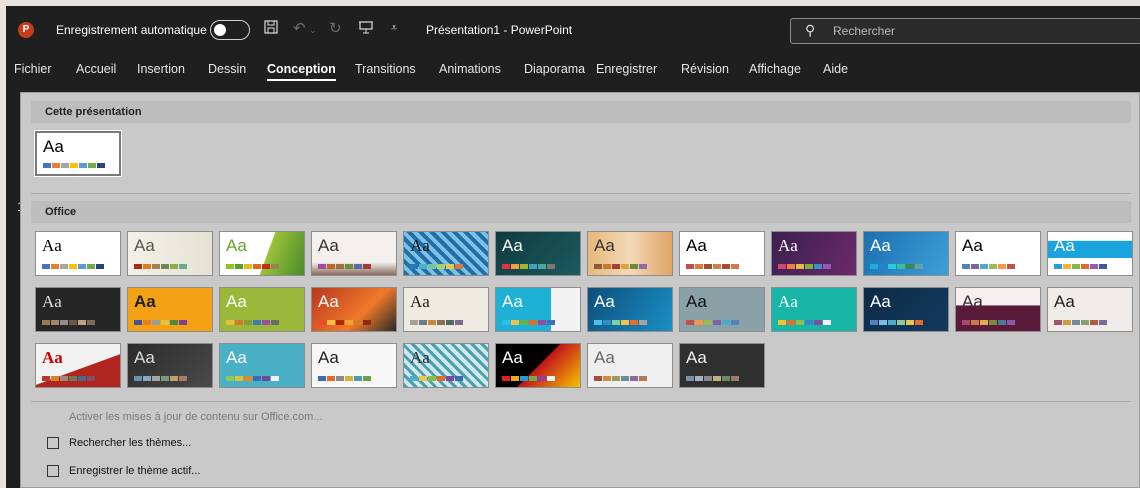  What do you see at coordinates (170, 309) in the screenshot?
I see `theme-option-14: Aa` at bounding box center [170, 309].